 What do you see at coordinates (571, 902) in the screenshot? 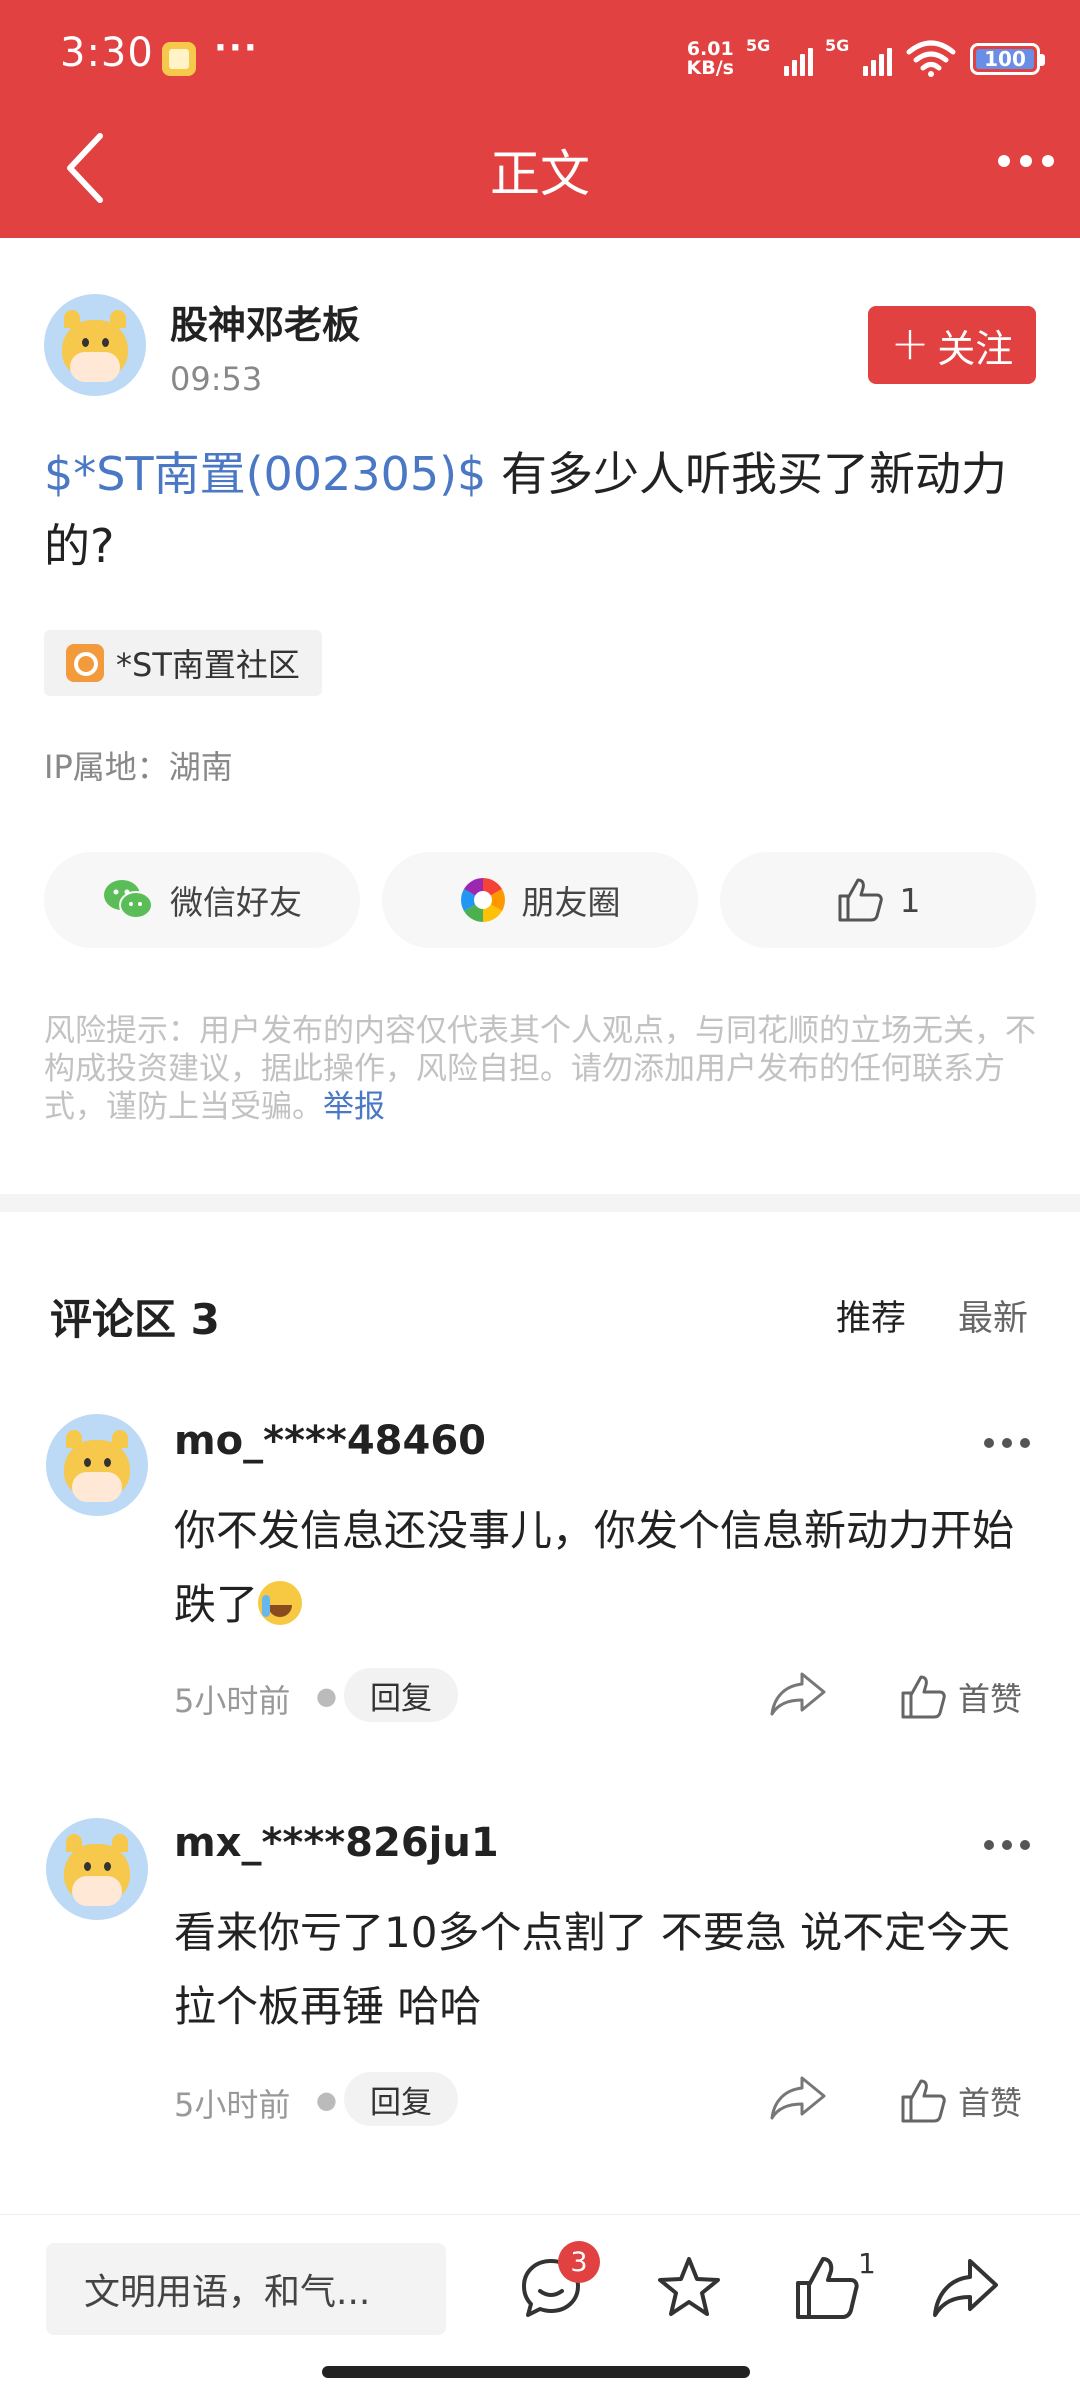
I see `moments-label: 朋友圈` at bounding box center [571, 902].